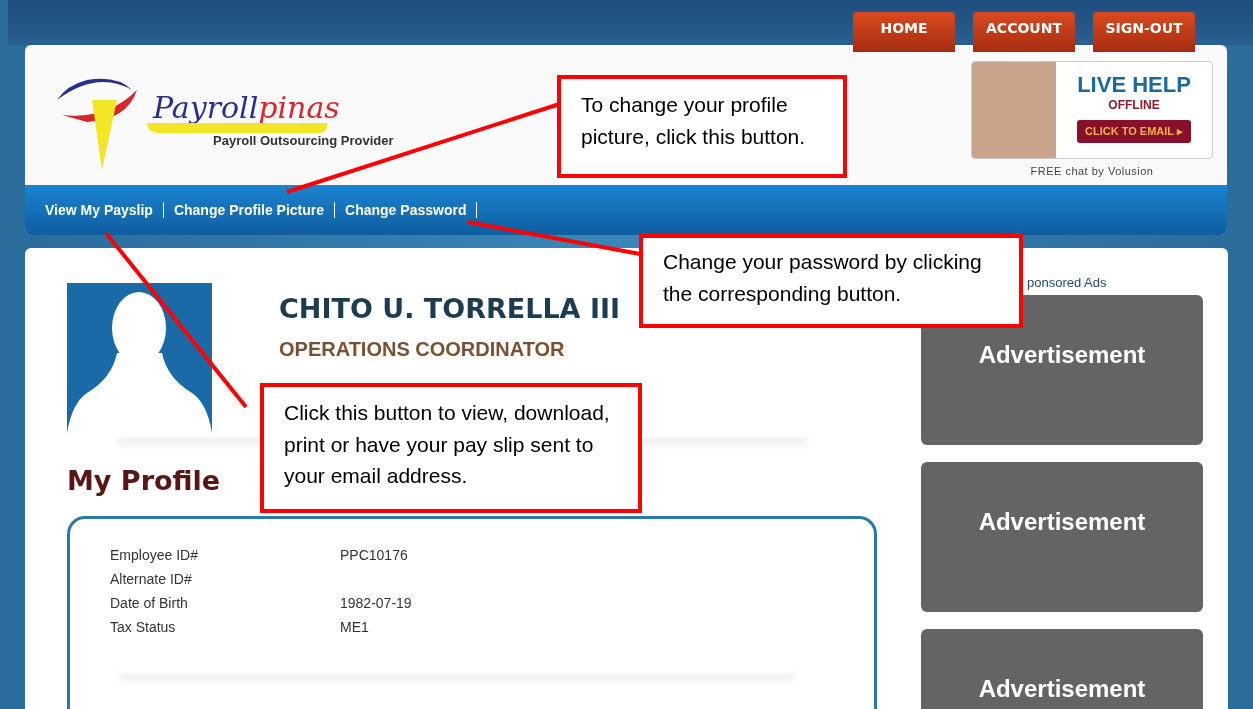 The image size is (1253, 709). Describe the element at coordinates (450, 308) in the screenshot. I see `employee-name: CHITO U. TORRELLA III` at that location.